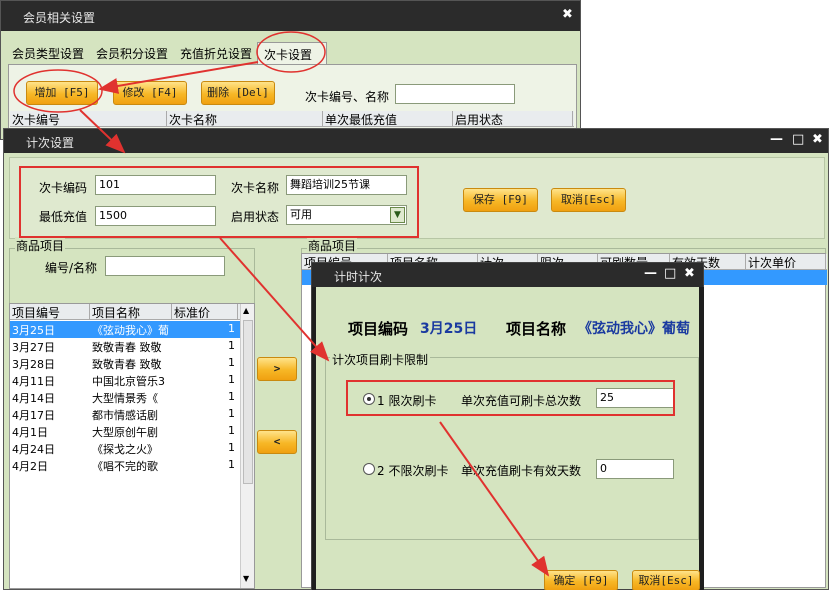 This screenshot has width=830, height=590. I want to click on tab-card-active: 次卡设置, so click(292, 53).